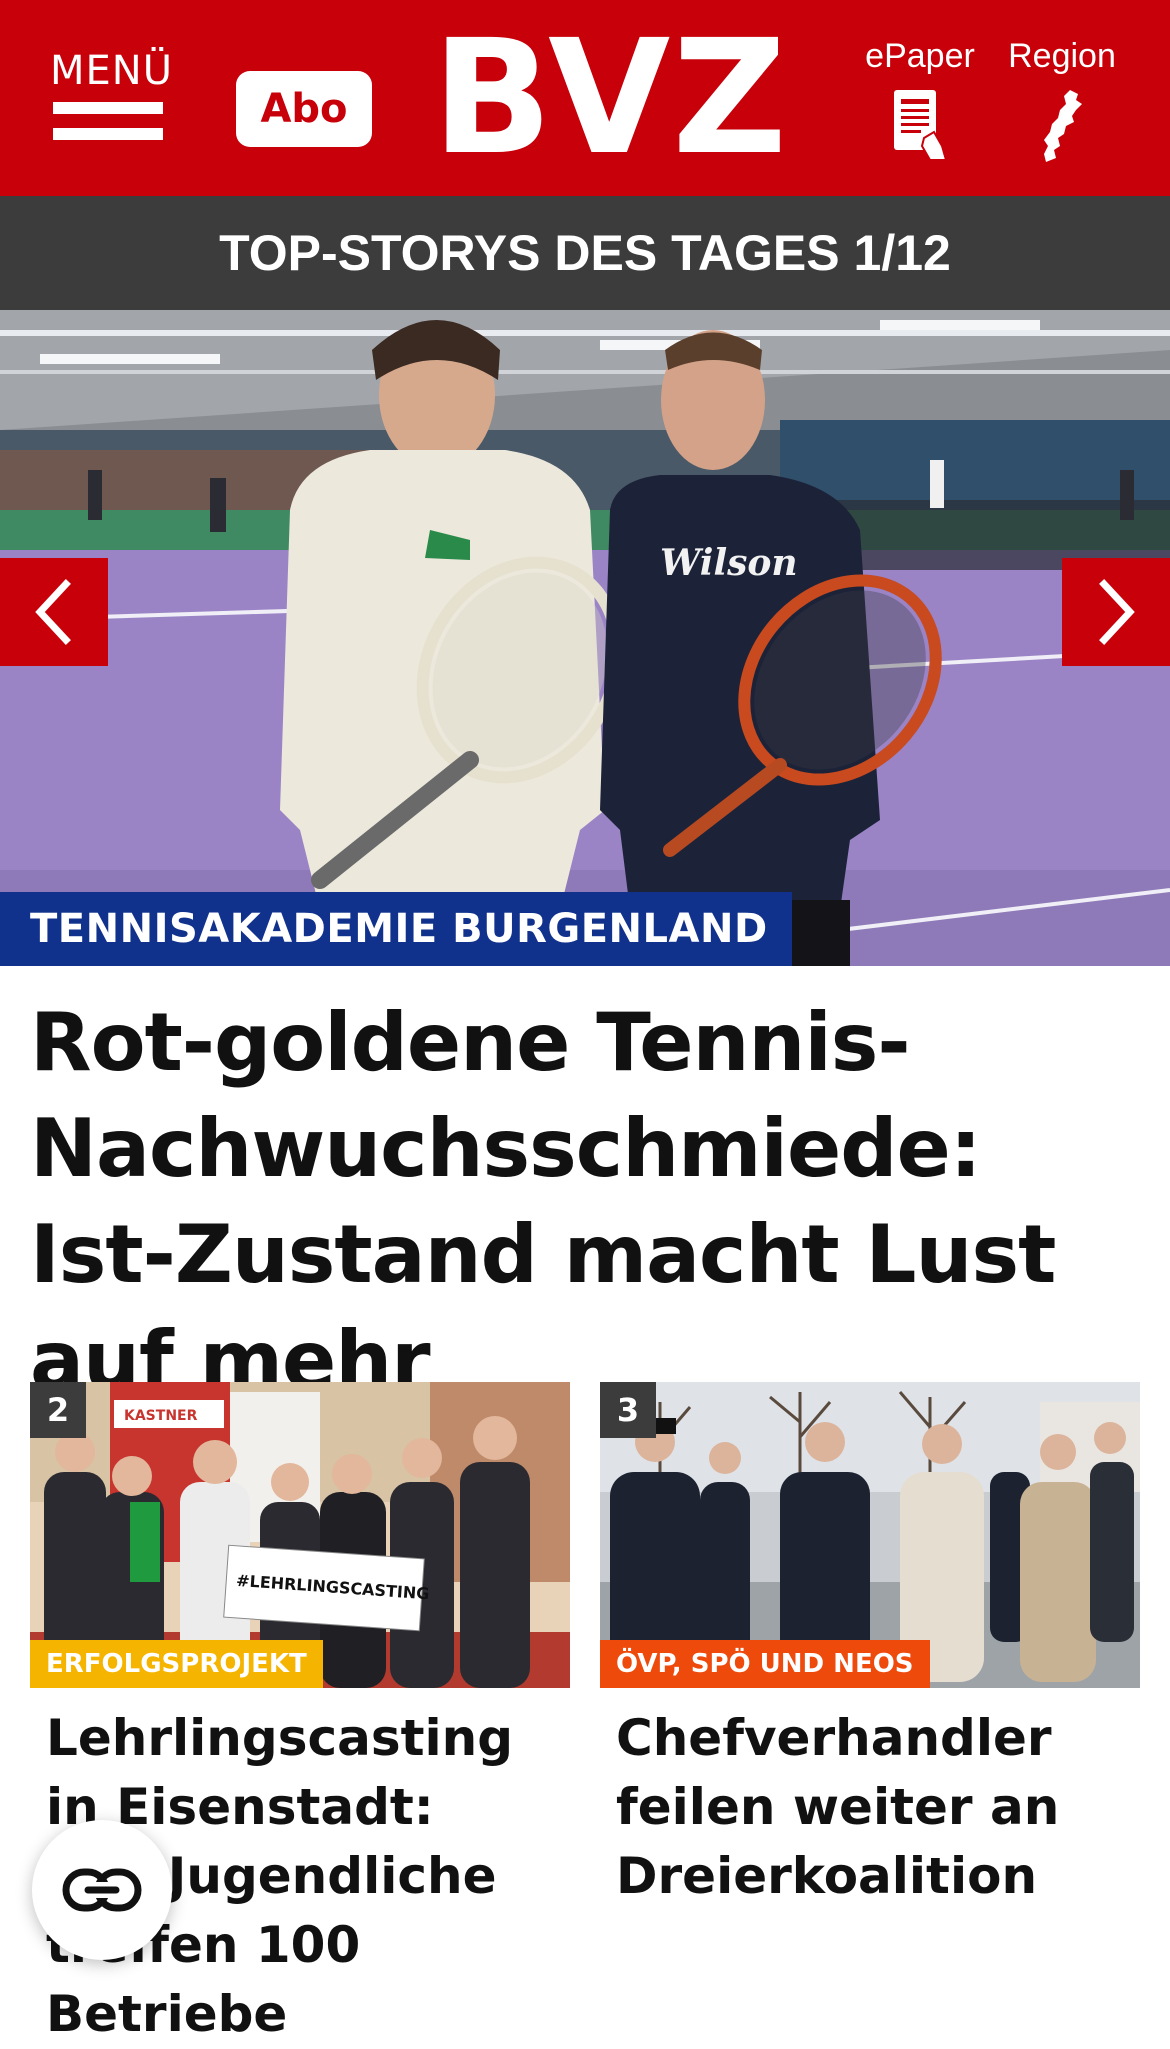 This screenshot has width=1170, height=2049. What do you see at coordinates (921, 125) in the screenshot?
I see `epaper-icon` at bounding box center [921, 125].